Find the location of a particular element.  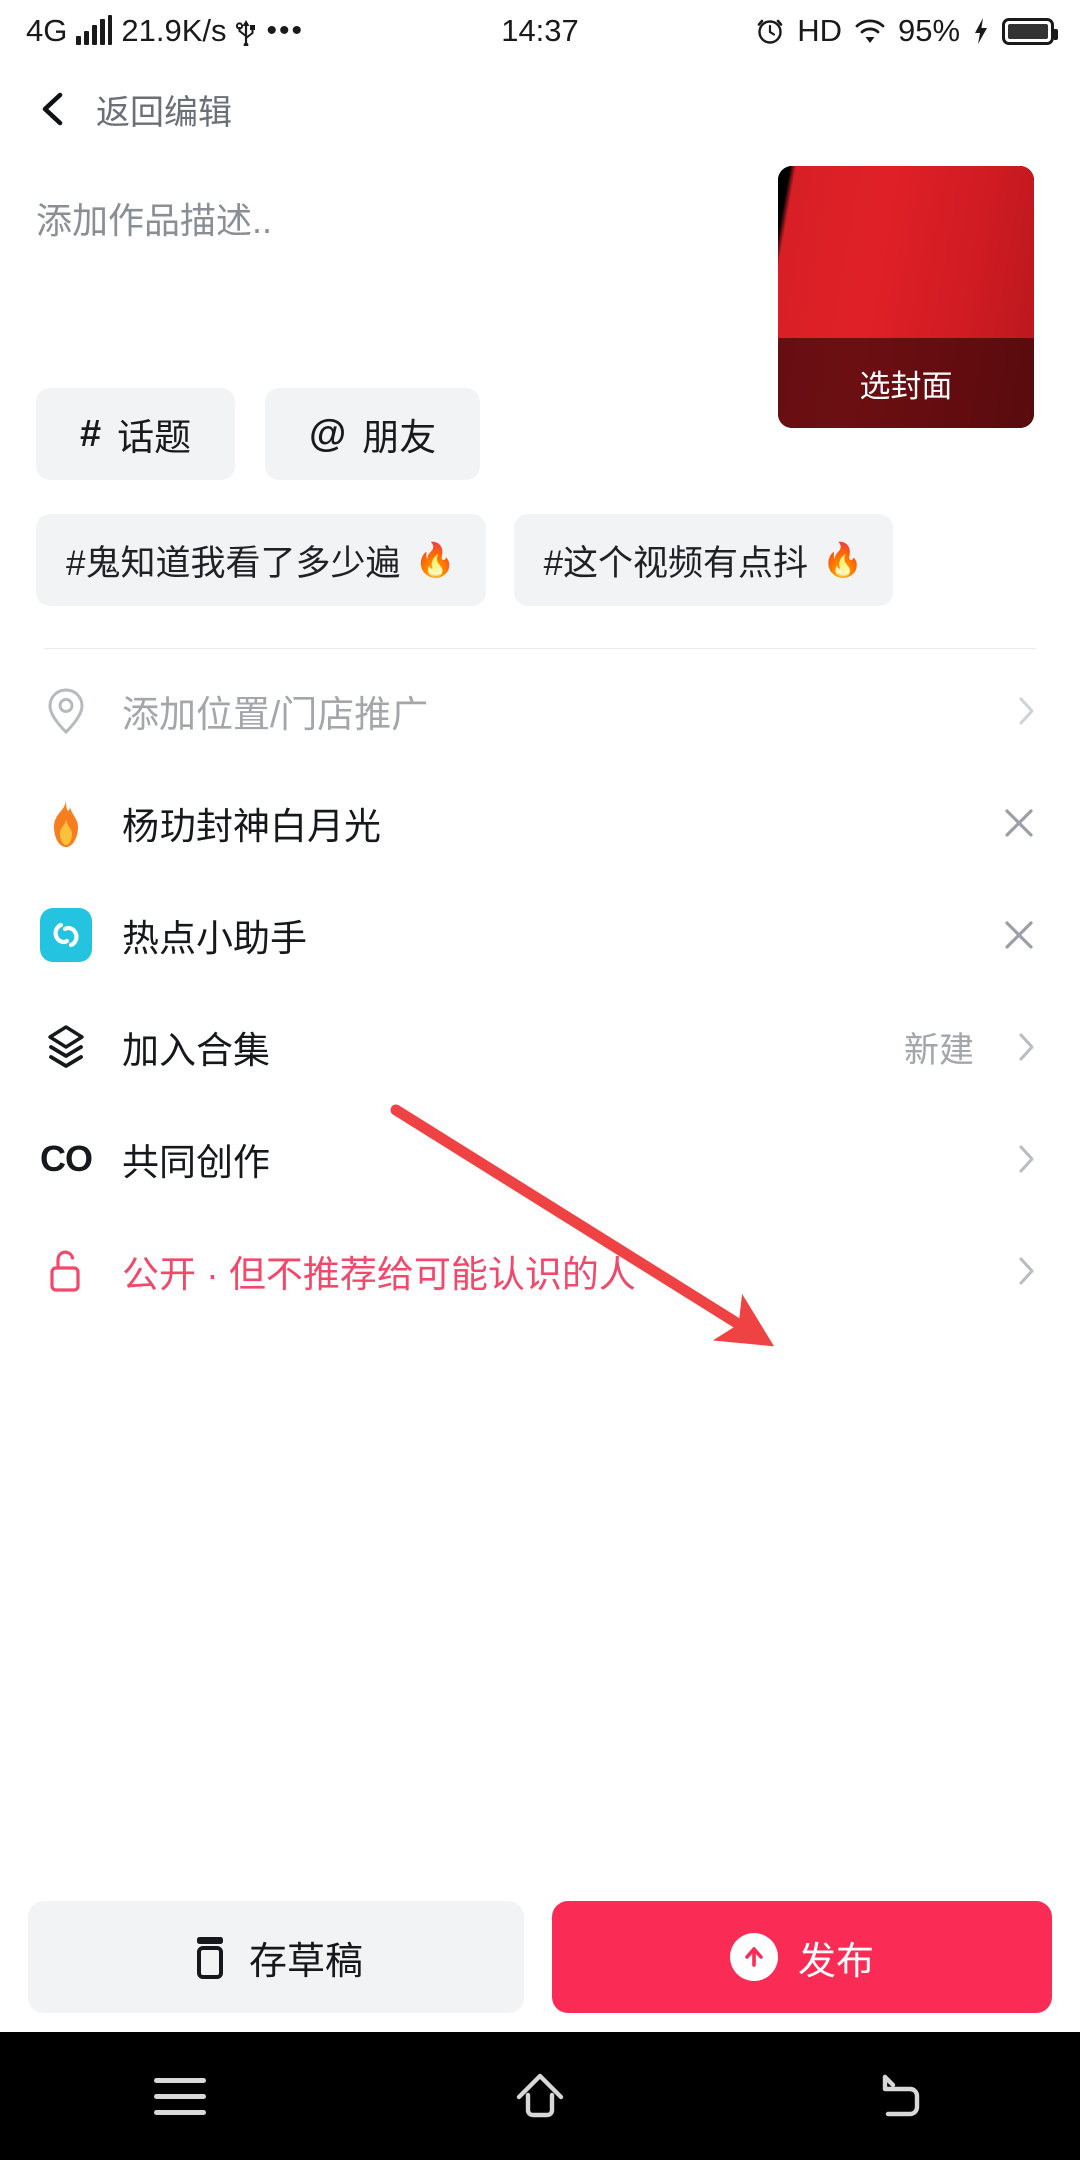

suggested-tag-label: #这个视频有点抖 is located at coordinates (676, 563).